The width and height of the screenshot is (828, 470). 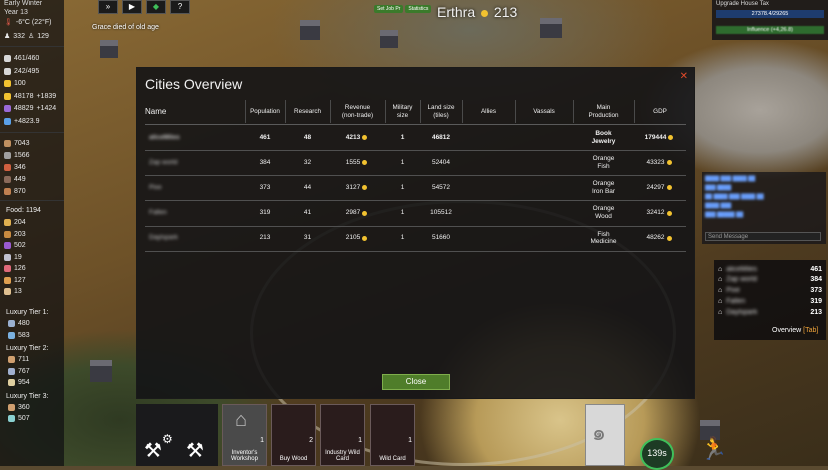 I want to click on brick-icon, so click(x=7, y=167).